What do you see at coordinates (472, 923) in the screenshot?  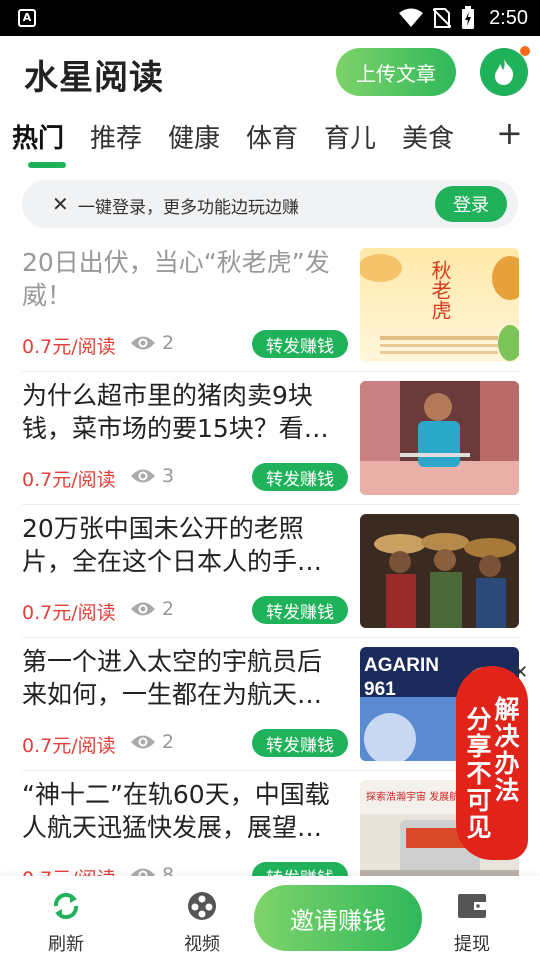 I see `nav-withdraw: 提现` at bounding box center [472, 923].